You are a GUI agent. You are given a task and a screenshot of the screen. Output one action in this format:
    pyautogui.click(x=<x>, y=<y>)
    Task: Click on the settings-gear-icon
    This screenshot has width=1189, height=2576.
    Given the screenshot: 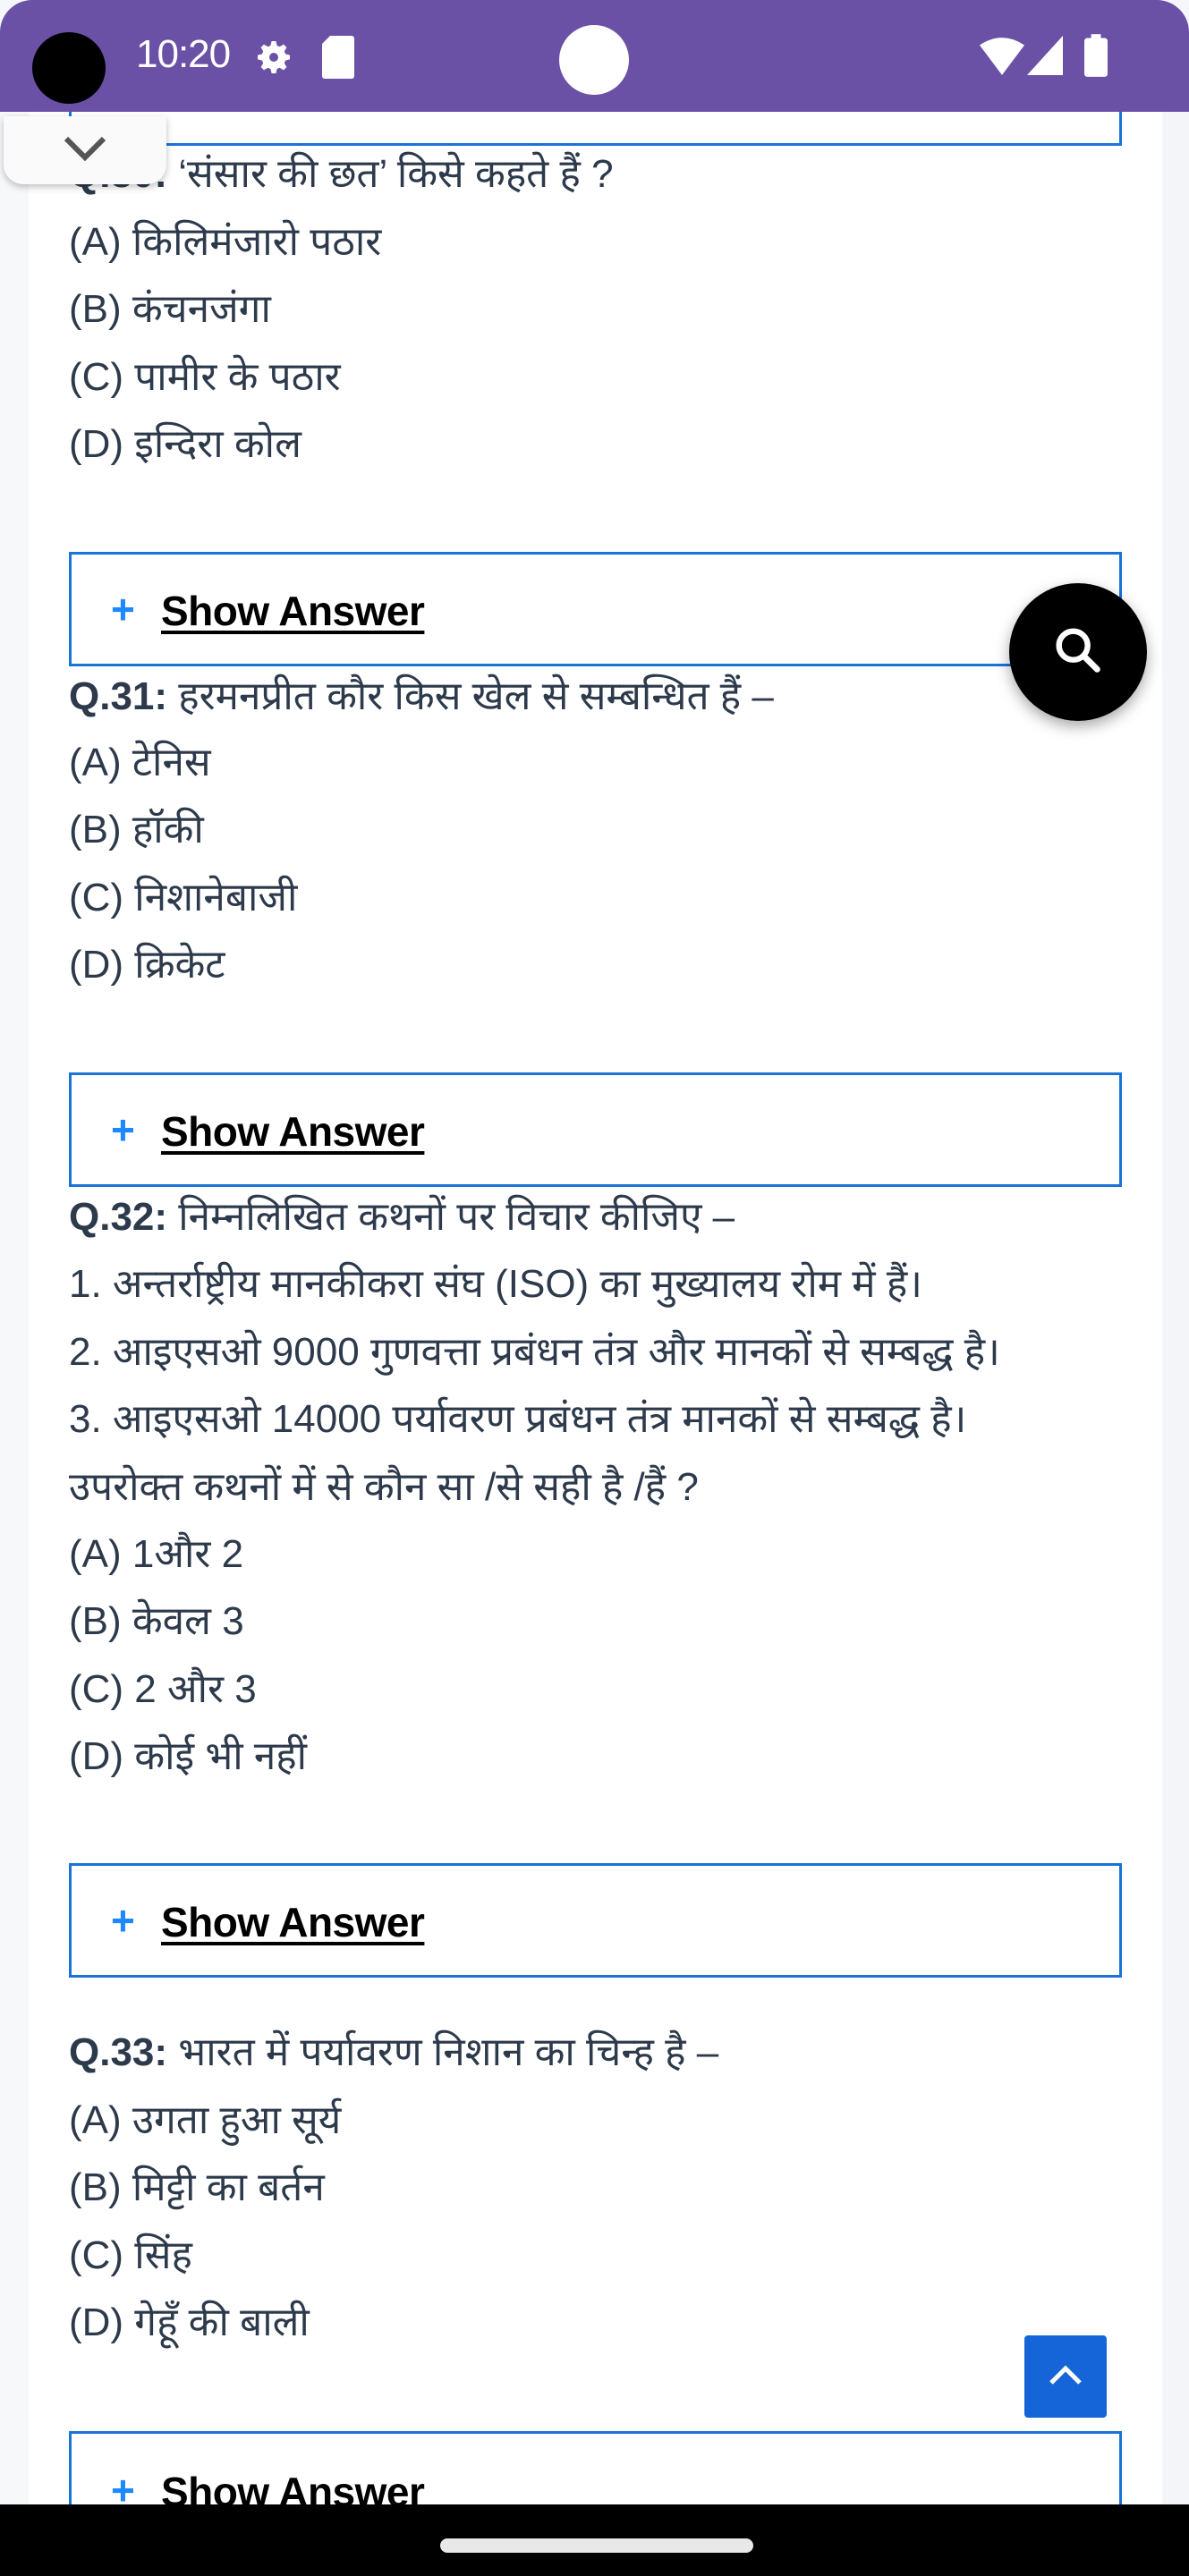 What is the action you would take?
    pyautogui.click(x=273, y=59)
    